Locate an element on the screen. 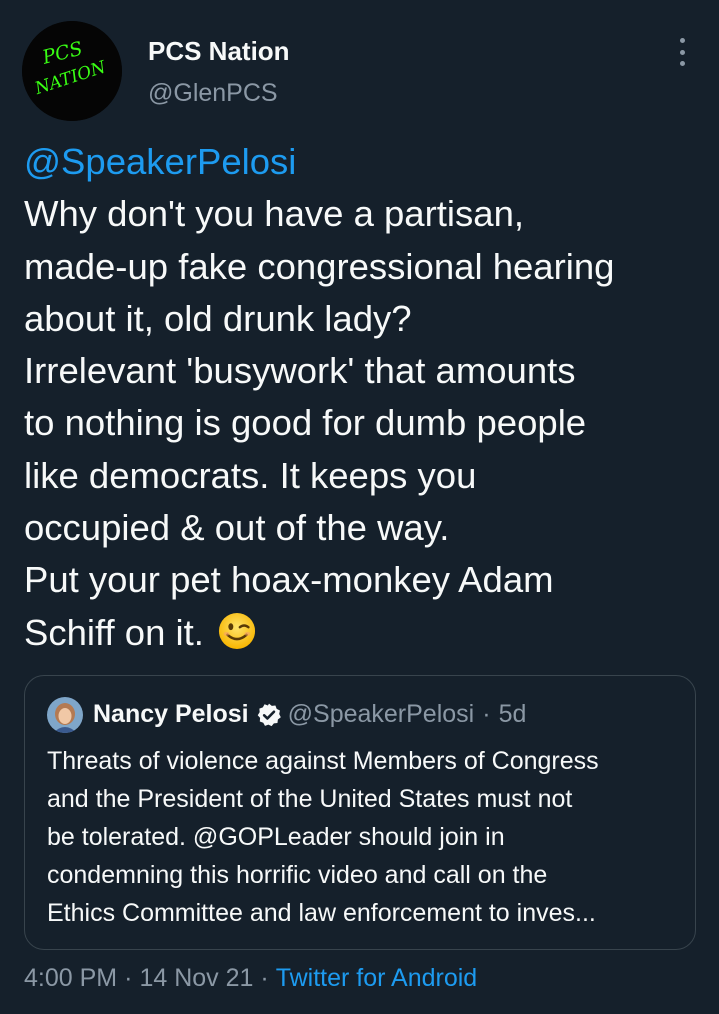 Image resolution: width=719 pixels, height=1014 pixels. quoted-line: be tolerated. @GOPLeader should join in is located at coordinates (276, 837).